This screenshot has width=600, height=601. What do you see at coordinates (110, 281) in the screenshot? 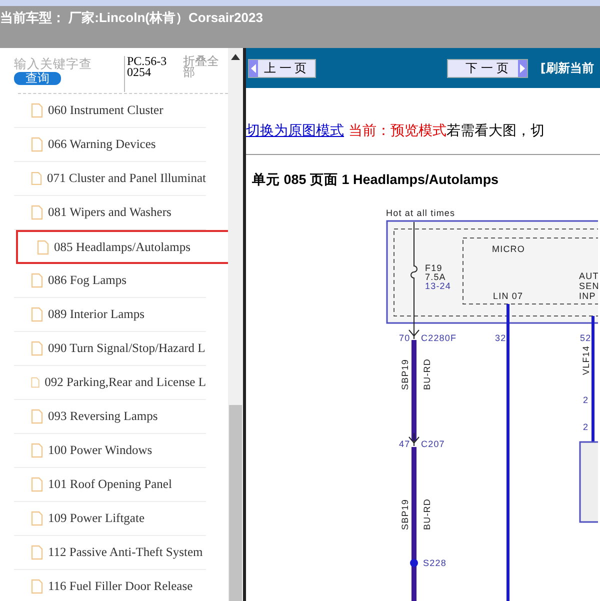
I see `tree-item: 086 Fog Lamps` at bounding box center [110, 281].